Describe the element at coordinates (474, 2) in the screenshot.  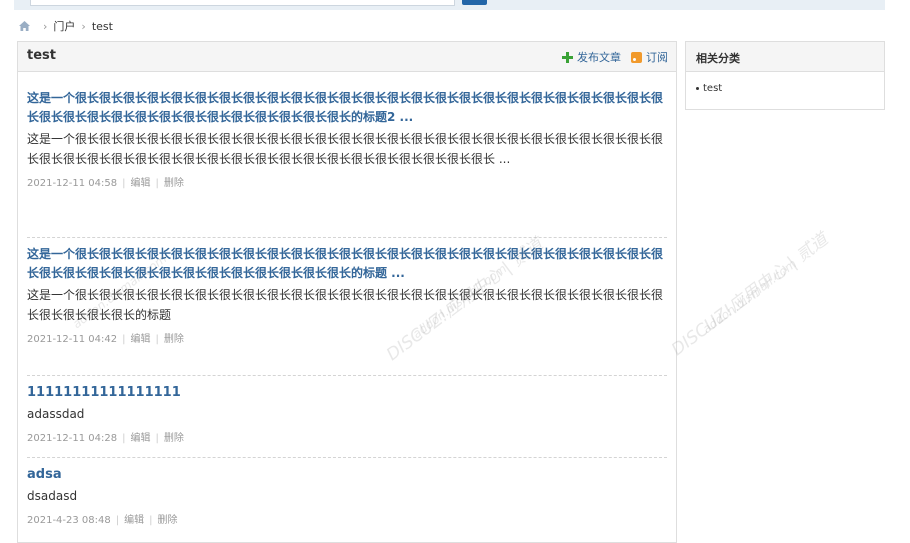
I see `search-button` at that location.